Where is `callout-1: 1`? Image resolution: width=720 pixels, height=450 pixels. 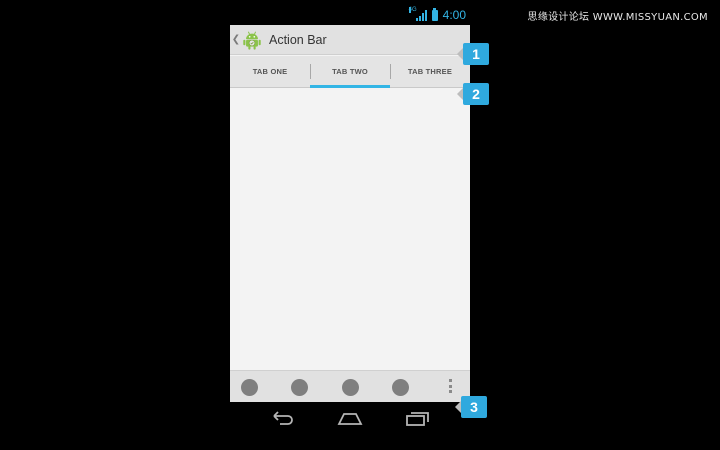 callout-1: 1 is located at coordinates (473, 54).